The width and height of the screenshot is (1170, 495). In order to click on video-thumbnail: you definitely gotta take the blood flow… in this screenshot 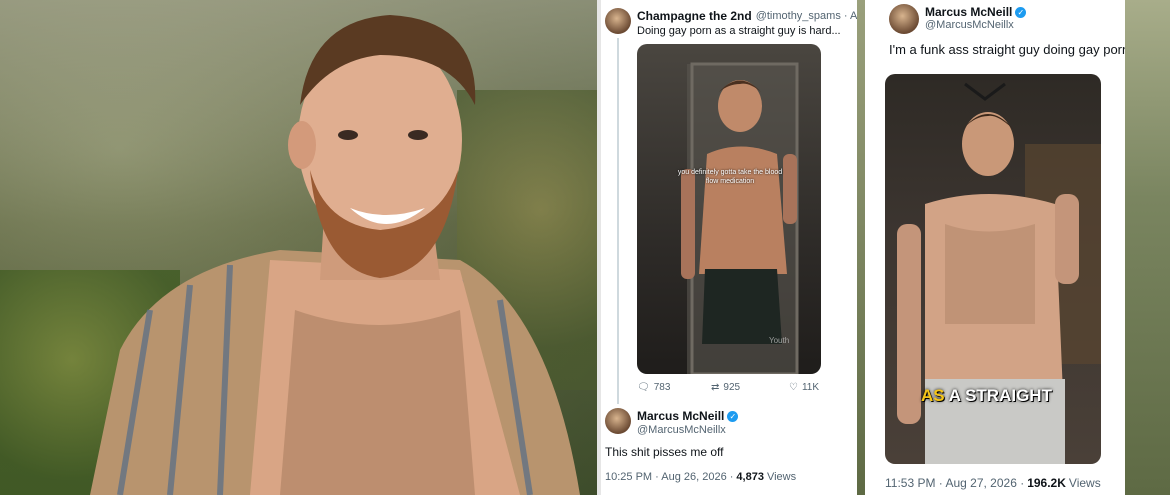, I will do `click(729, 209)`.